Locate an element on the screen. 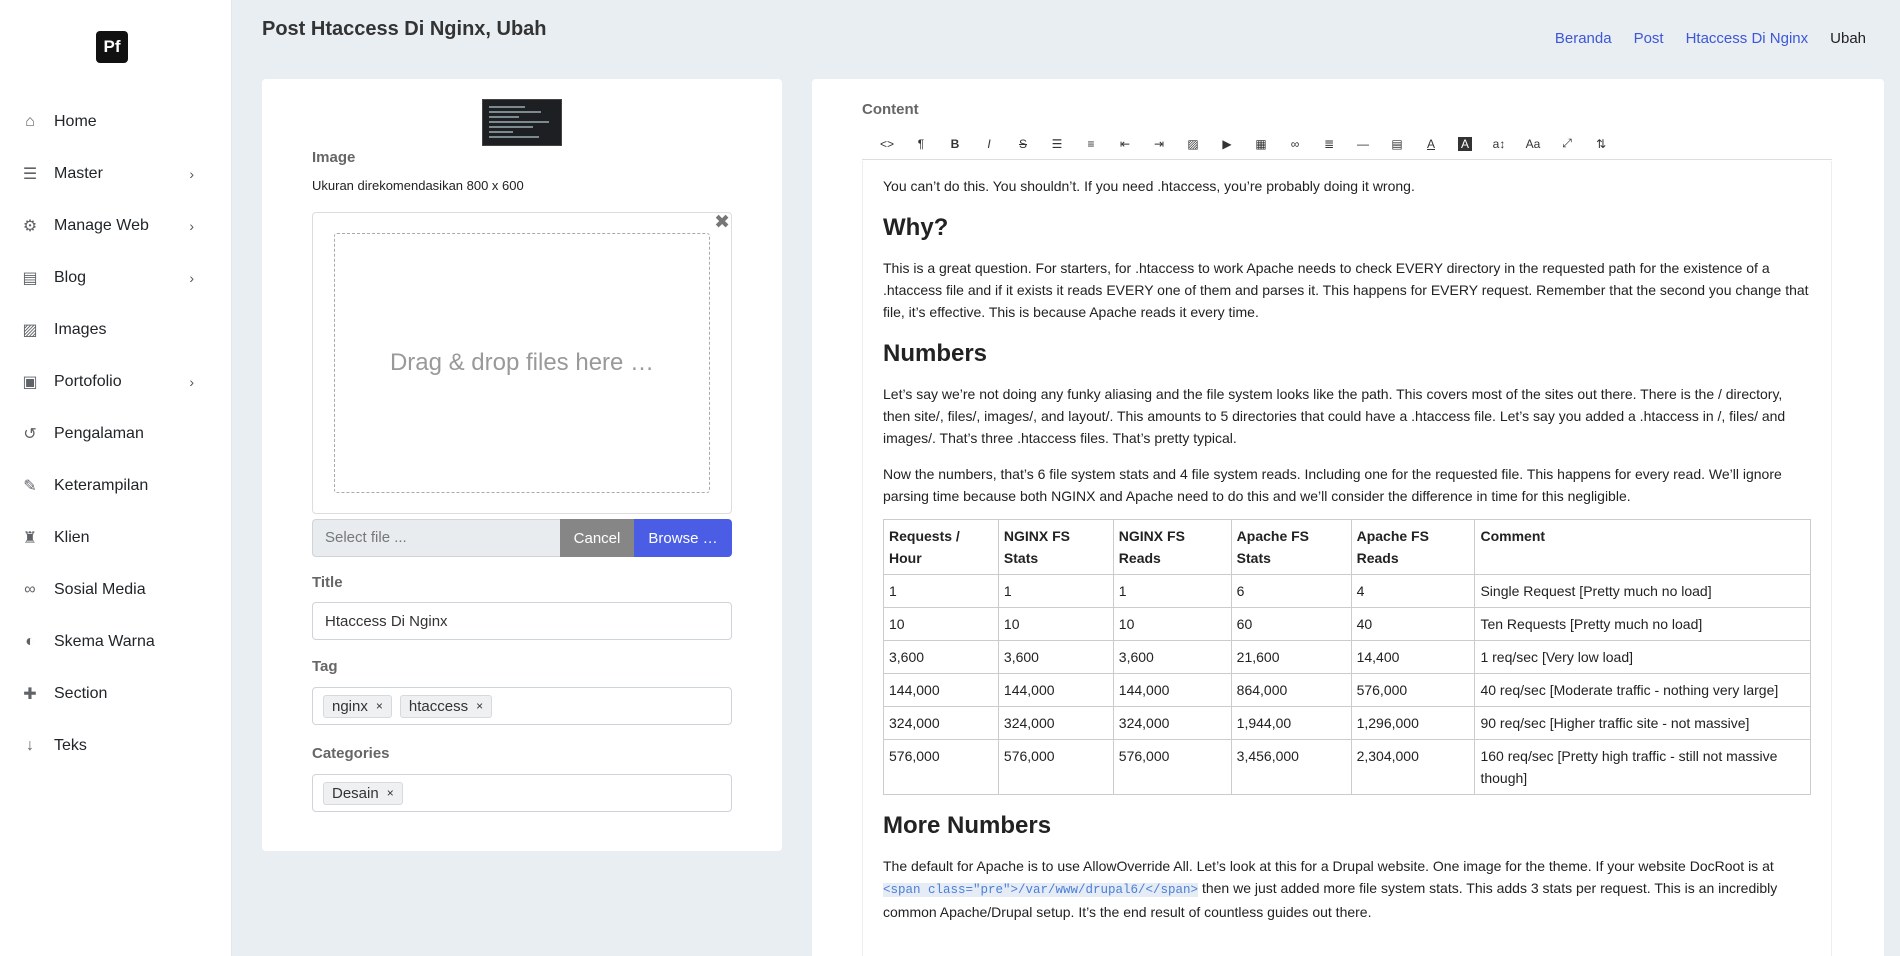 This screenshot has height=956, width=1900. font-size-icon: a↕ is located at coordinates (1499, 144).